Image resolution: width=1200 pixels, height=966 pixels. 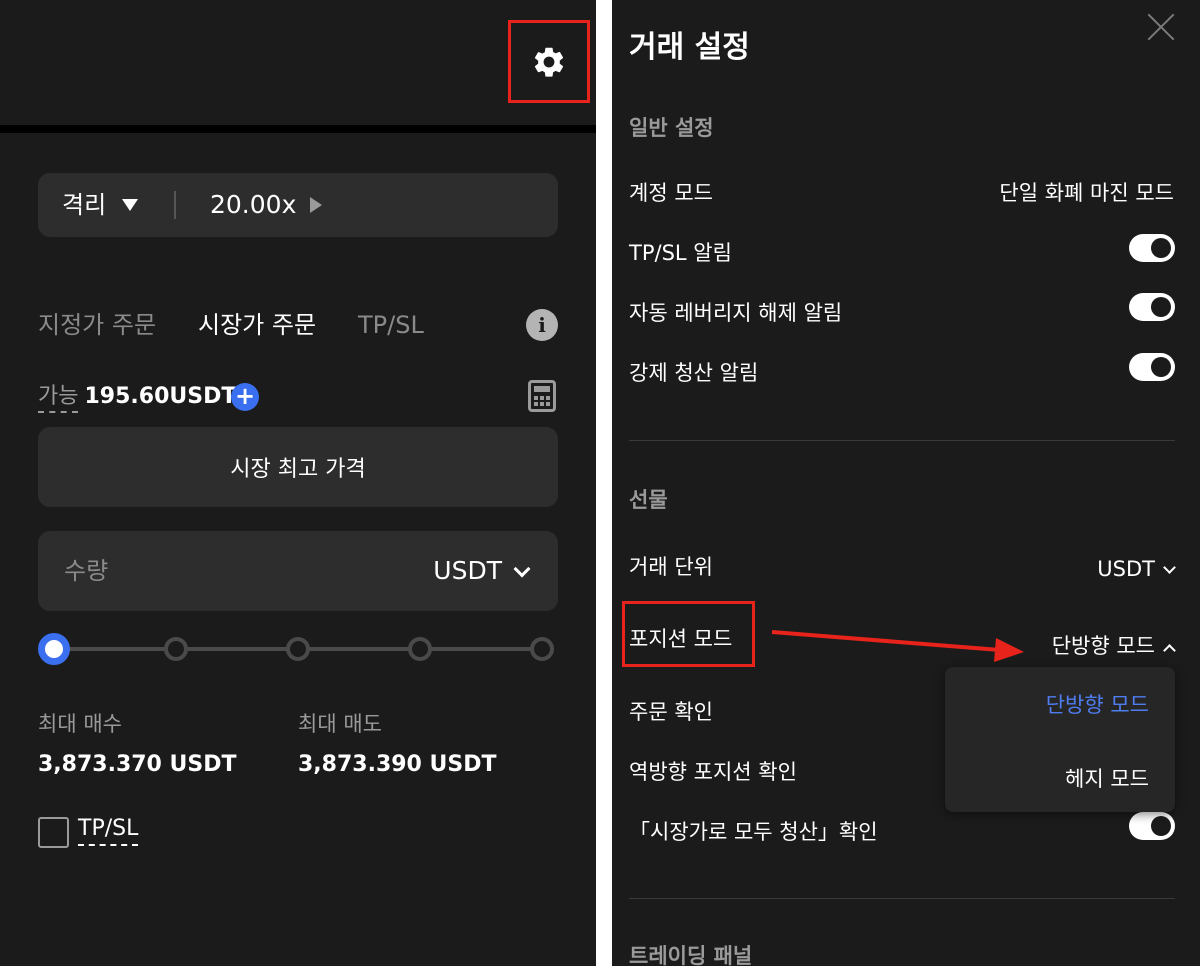 I want to click on trading-panel-heading: 트레이딩 패널, so click(x=691, y=955).